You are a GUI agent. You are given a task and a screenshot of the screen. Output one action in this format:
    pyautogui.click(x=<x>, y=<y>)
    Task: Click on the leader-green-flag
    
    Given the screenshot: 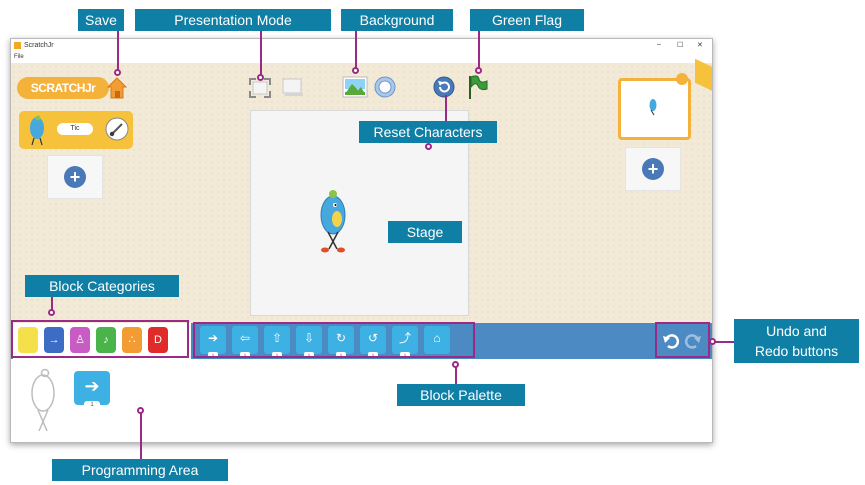 What is the action you would take?
    pyautogui.click(x=479, y=50)
    